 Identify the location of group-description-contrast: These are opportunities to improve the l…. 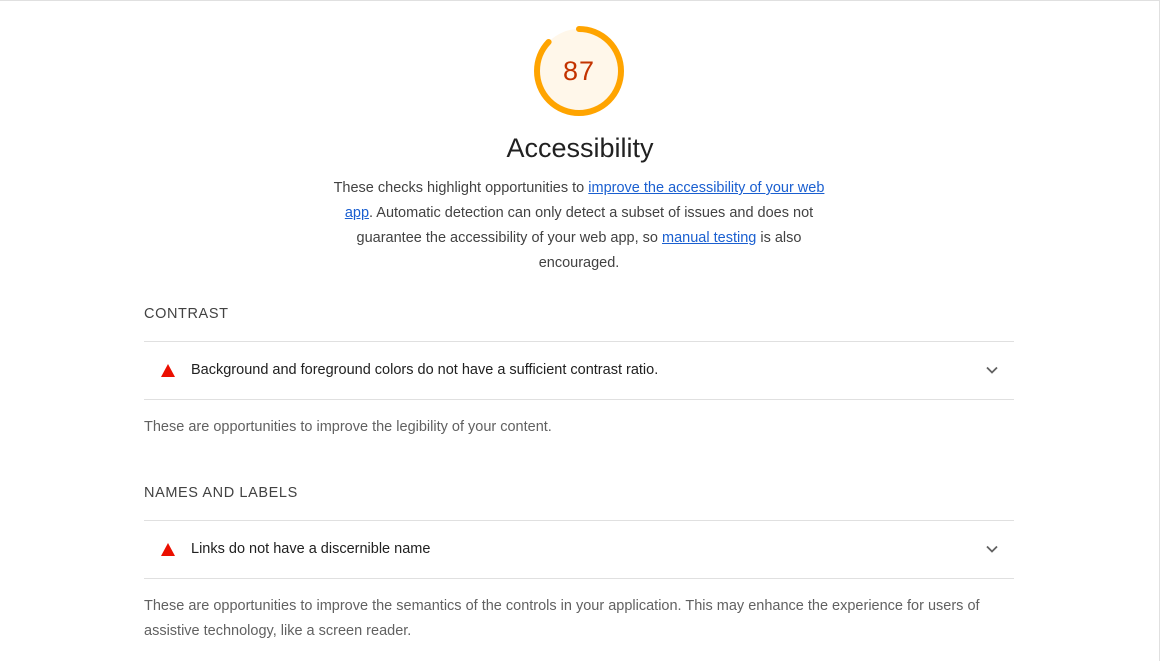
(348, 427).